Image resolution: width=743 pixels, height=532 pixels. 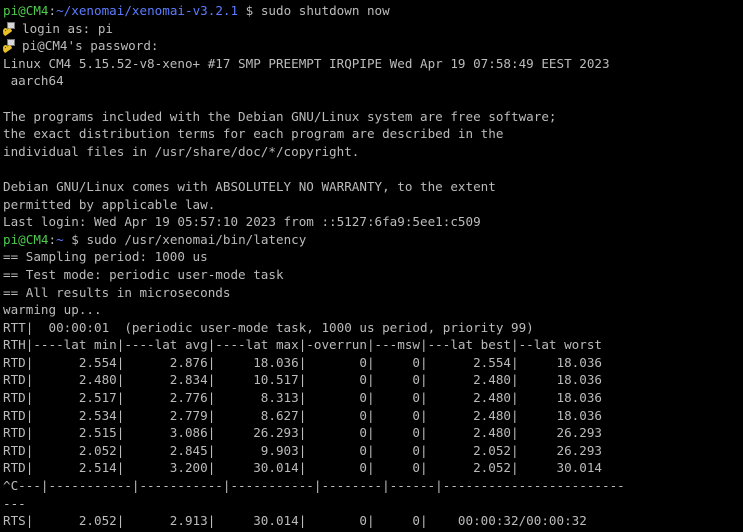 What do you see at coordinates (109, 204) in the screenshot?
I see `output-line: permitted by applicable law.` at bounding box center [109, 204].